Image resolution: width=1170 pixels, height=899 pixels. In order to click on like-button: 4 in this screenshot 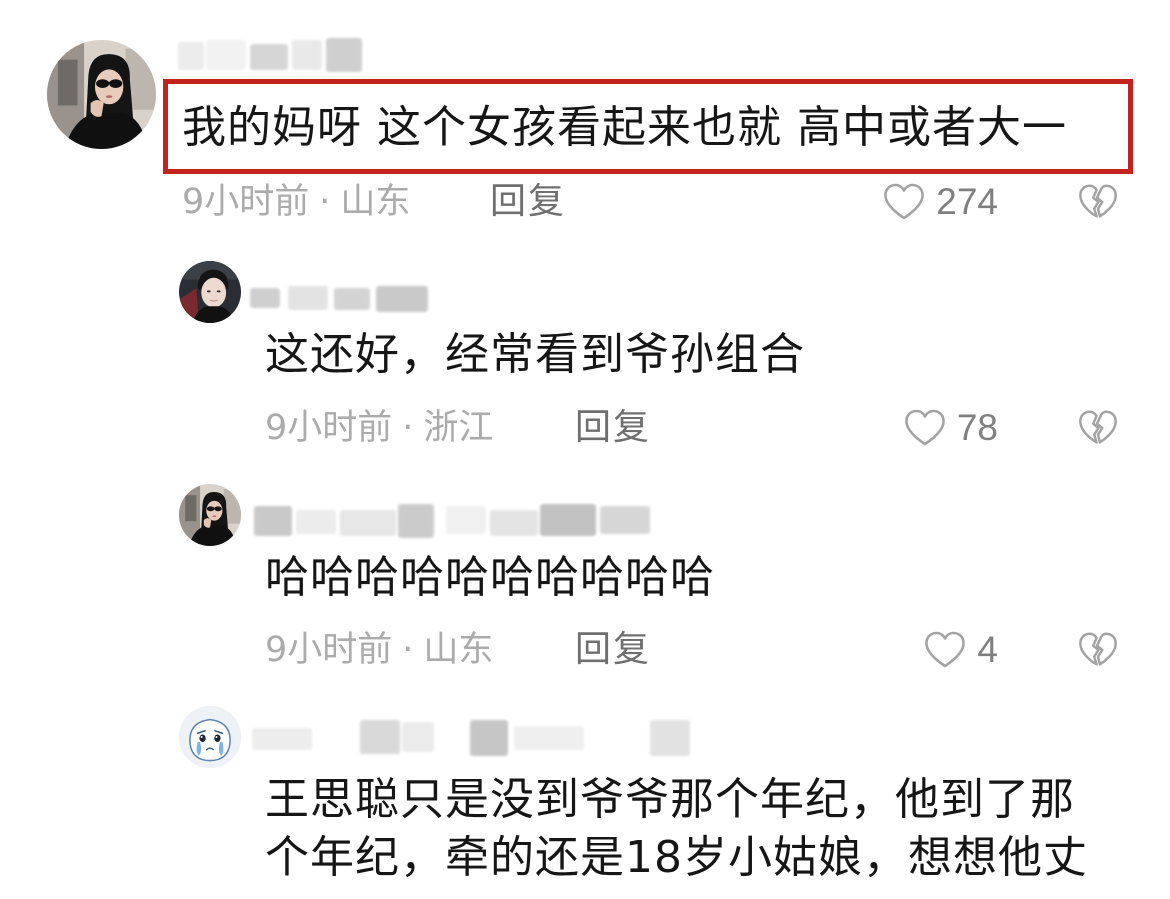, I will do `click(960, 650)`.